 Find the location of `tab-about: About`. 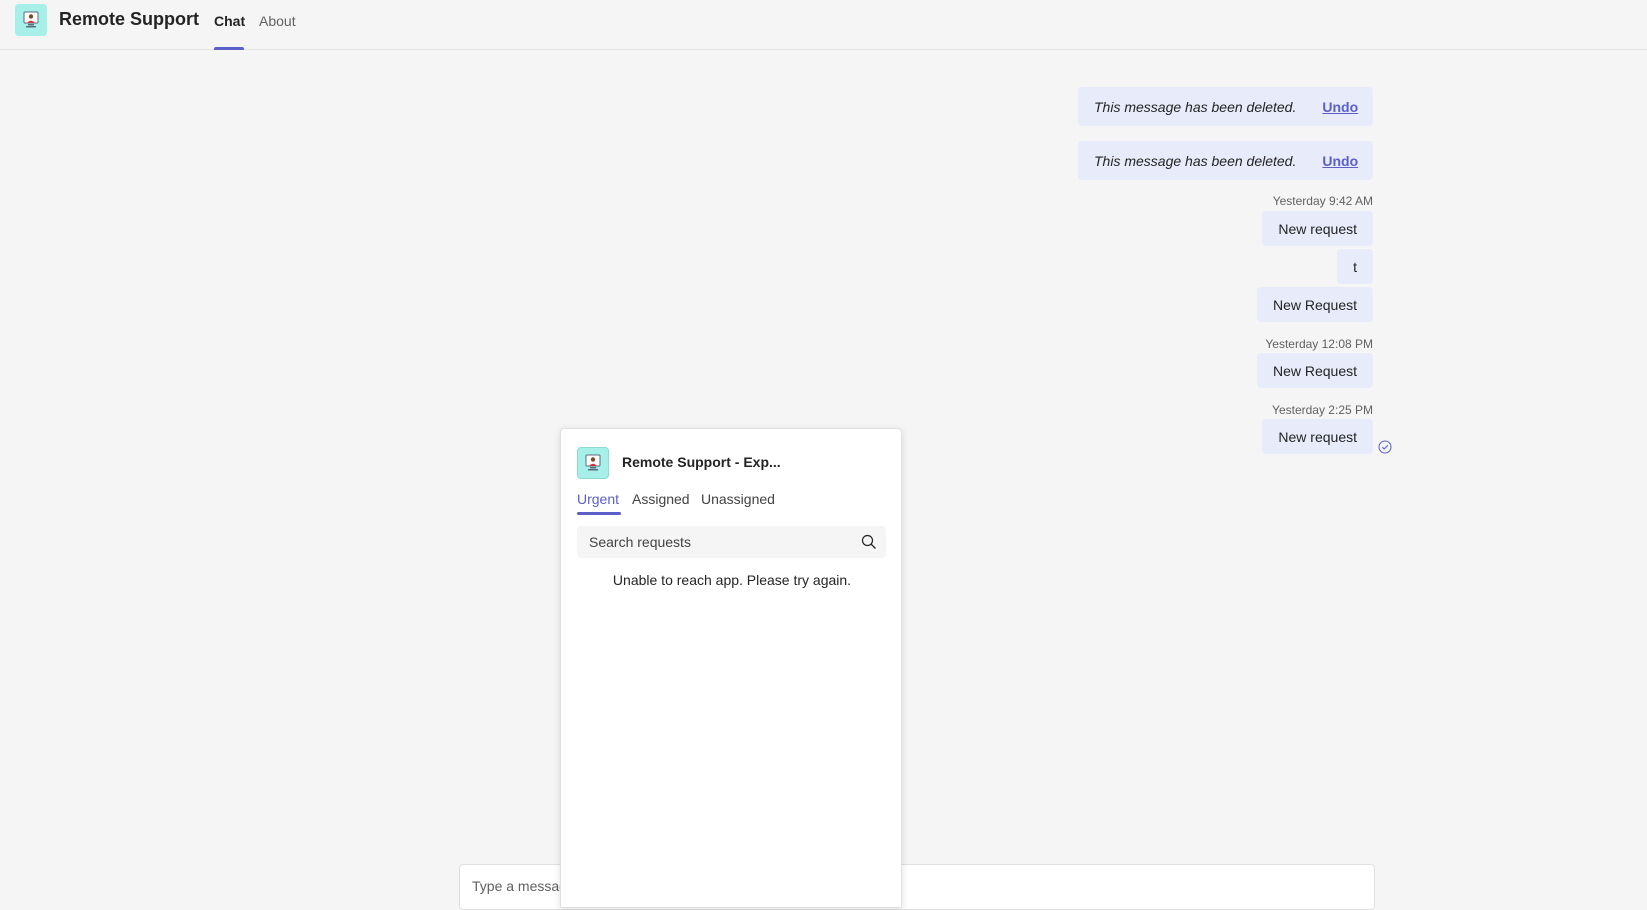

tab-about: About is located at coordinates (277, 31).